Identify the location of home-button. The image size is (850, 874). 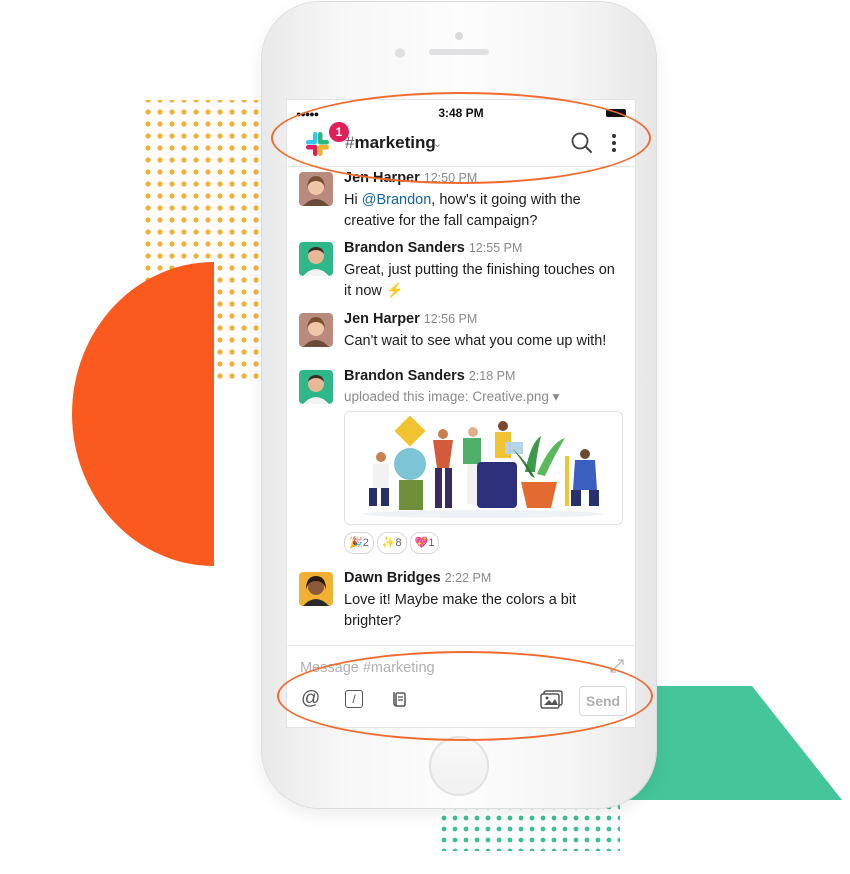
(459, 766).